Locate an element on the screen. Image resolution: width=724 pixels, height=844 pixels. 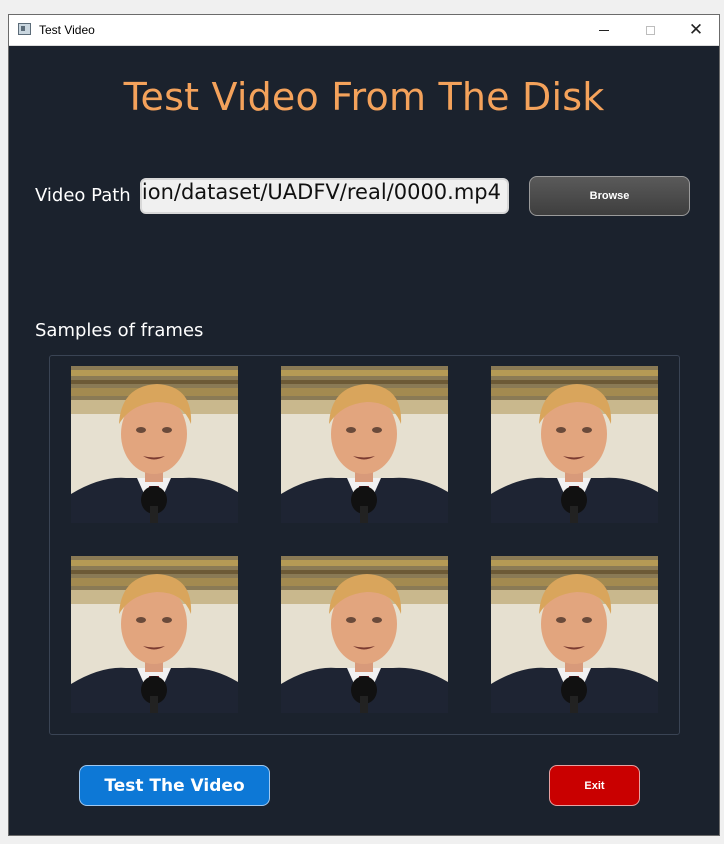
video-path-label: Video Path is located at coordinates (83, 195).